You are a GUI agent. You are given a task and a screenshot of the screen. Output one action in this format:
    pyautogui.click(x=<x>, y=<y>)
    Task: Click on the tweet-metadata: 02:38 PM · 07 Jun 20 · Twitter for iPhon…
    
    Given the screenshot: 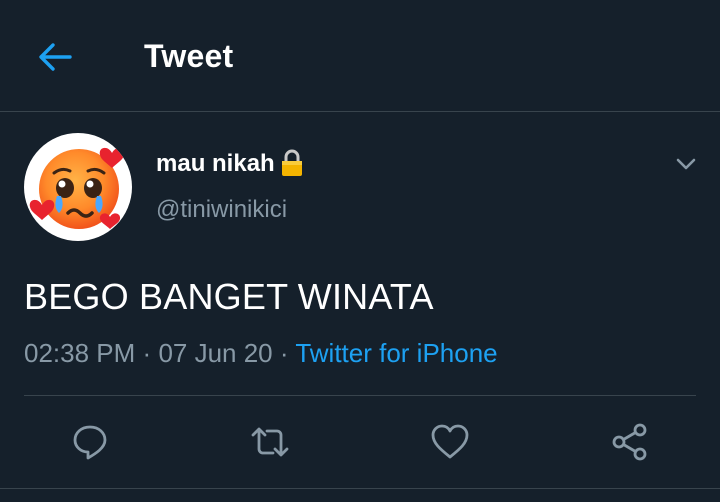 What is the action you would take?
    pyautogui.click(x=261, y=353)
    